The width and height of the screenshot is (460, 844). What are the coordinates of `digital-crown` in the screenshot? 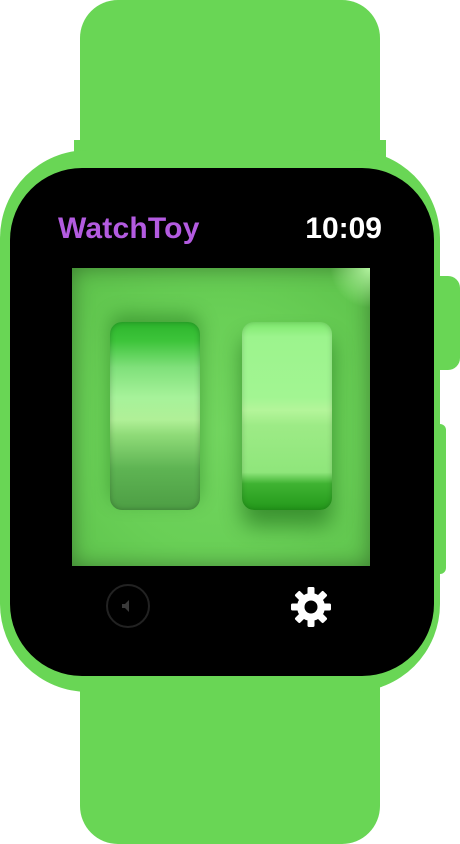 It's located at (448, 323).